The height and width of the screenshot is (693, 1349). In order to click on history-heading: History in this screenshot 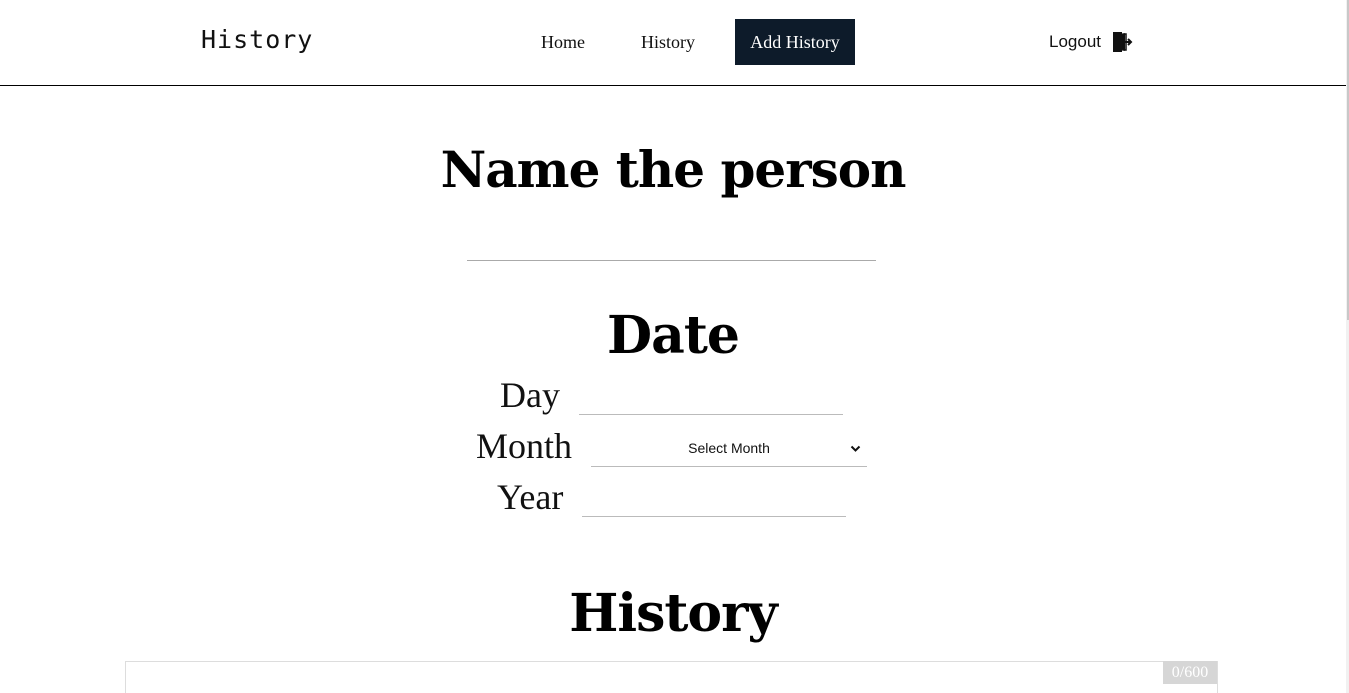, I will do `click(673, 613)`.